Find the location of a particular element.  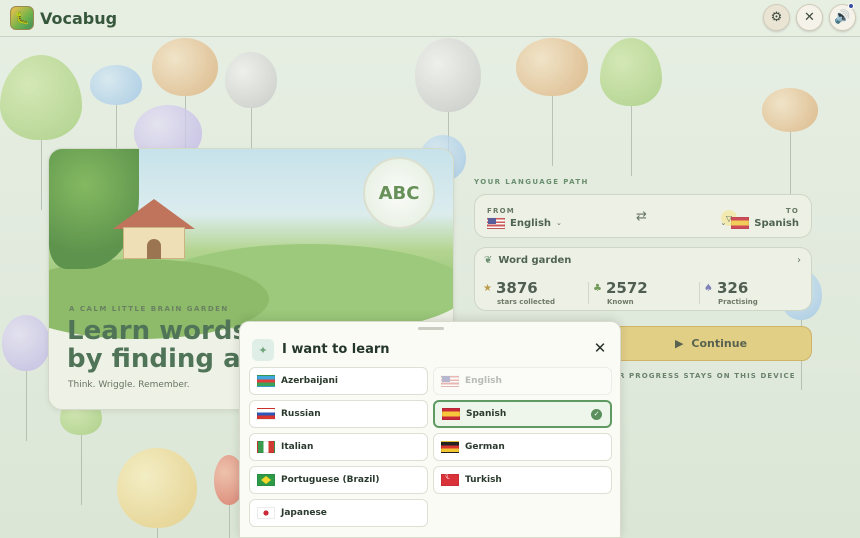

sheet-grabber is located at coordinates (431, 328).